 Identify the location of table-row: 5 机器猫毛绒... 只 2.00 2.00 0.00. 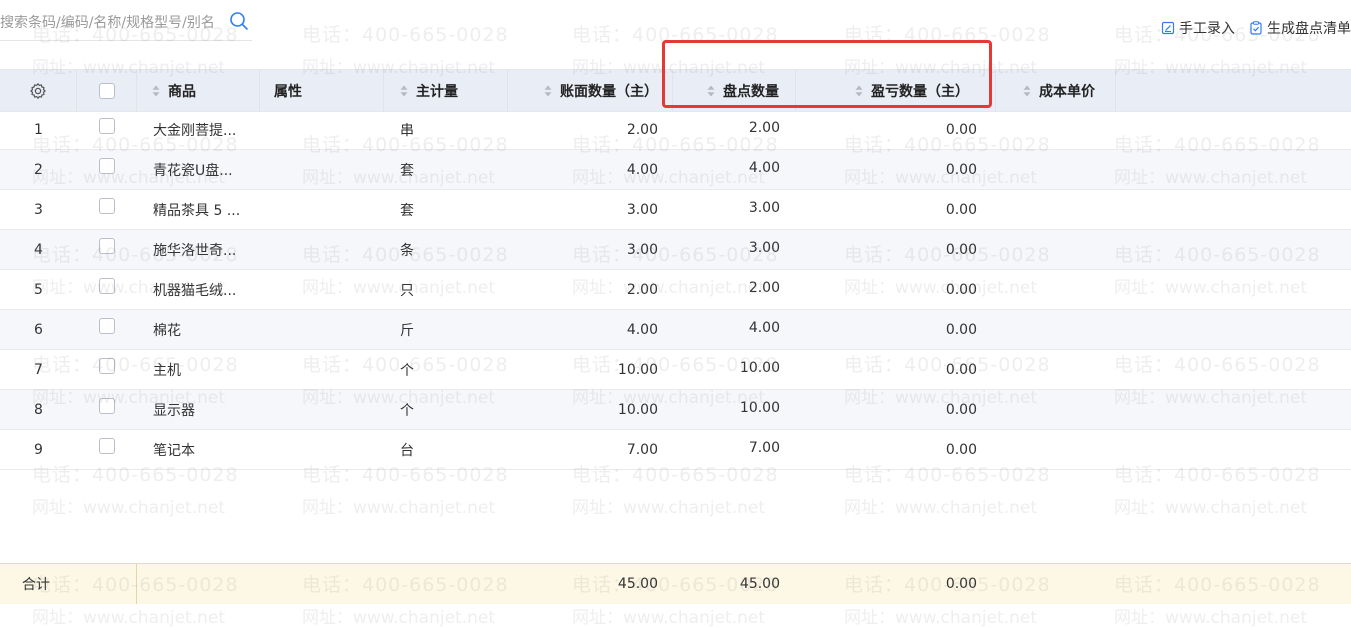
(675, 290).